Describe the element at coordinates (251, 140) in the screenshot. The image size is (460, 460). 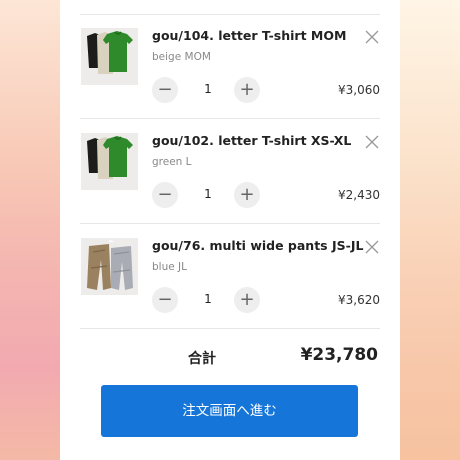
I see `product-title: gou/102. letter T-shirt XS-XL` at that location.